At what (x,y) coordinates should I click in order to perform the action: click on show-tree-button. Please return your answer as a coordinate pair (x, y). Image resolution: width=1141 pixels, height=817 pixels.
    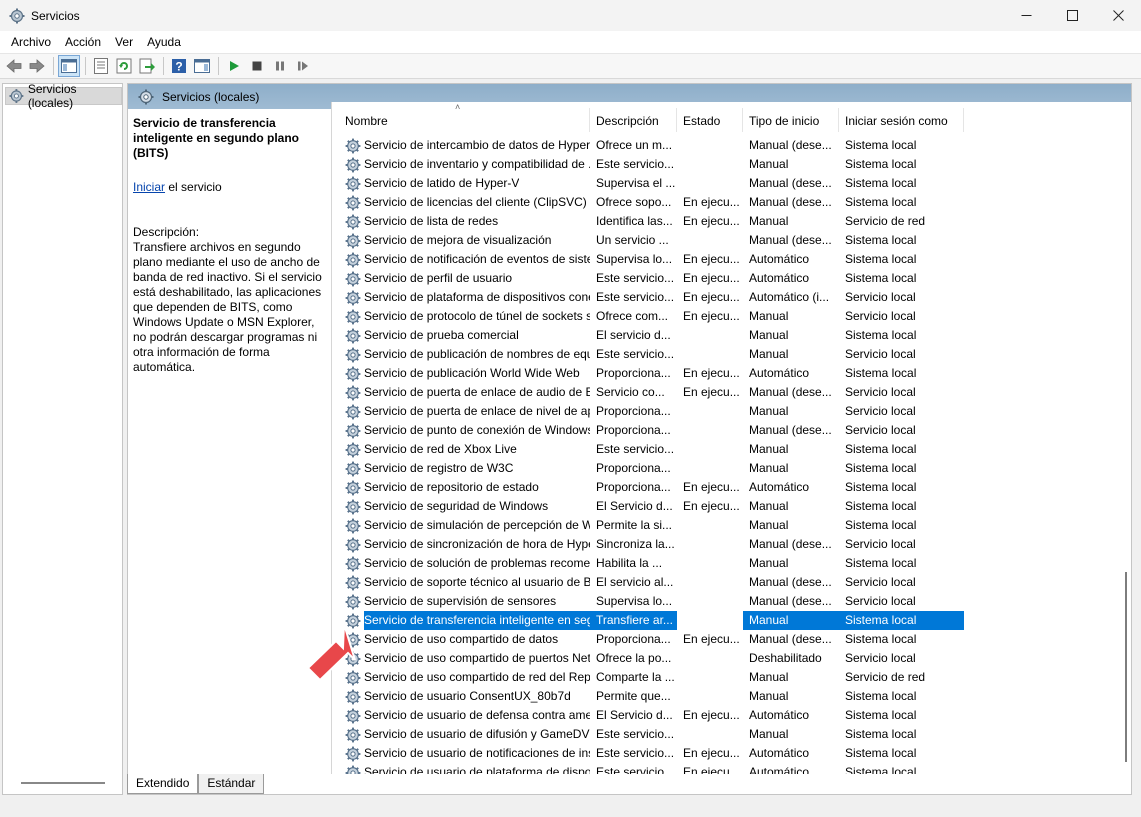
    Looking at the image, I should click on (69, 66).